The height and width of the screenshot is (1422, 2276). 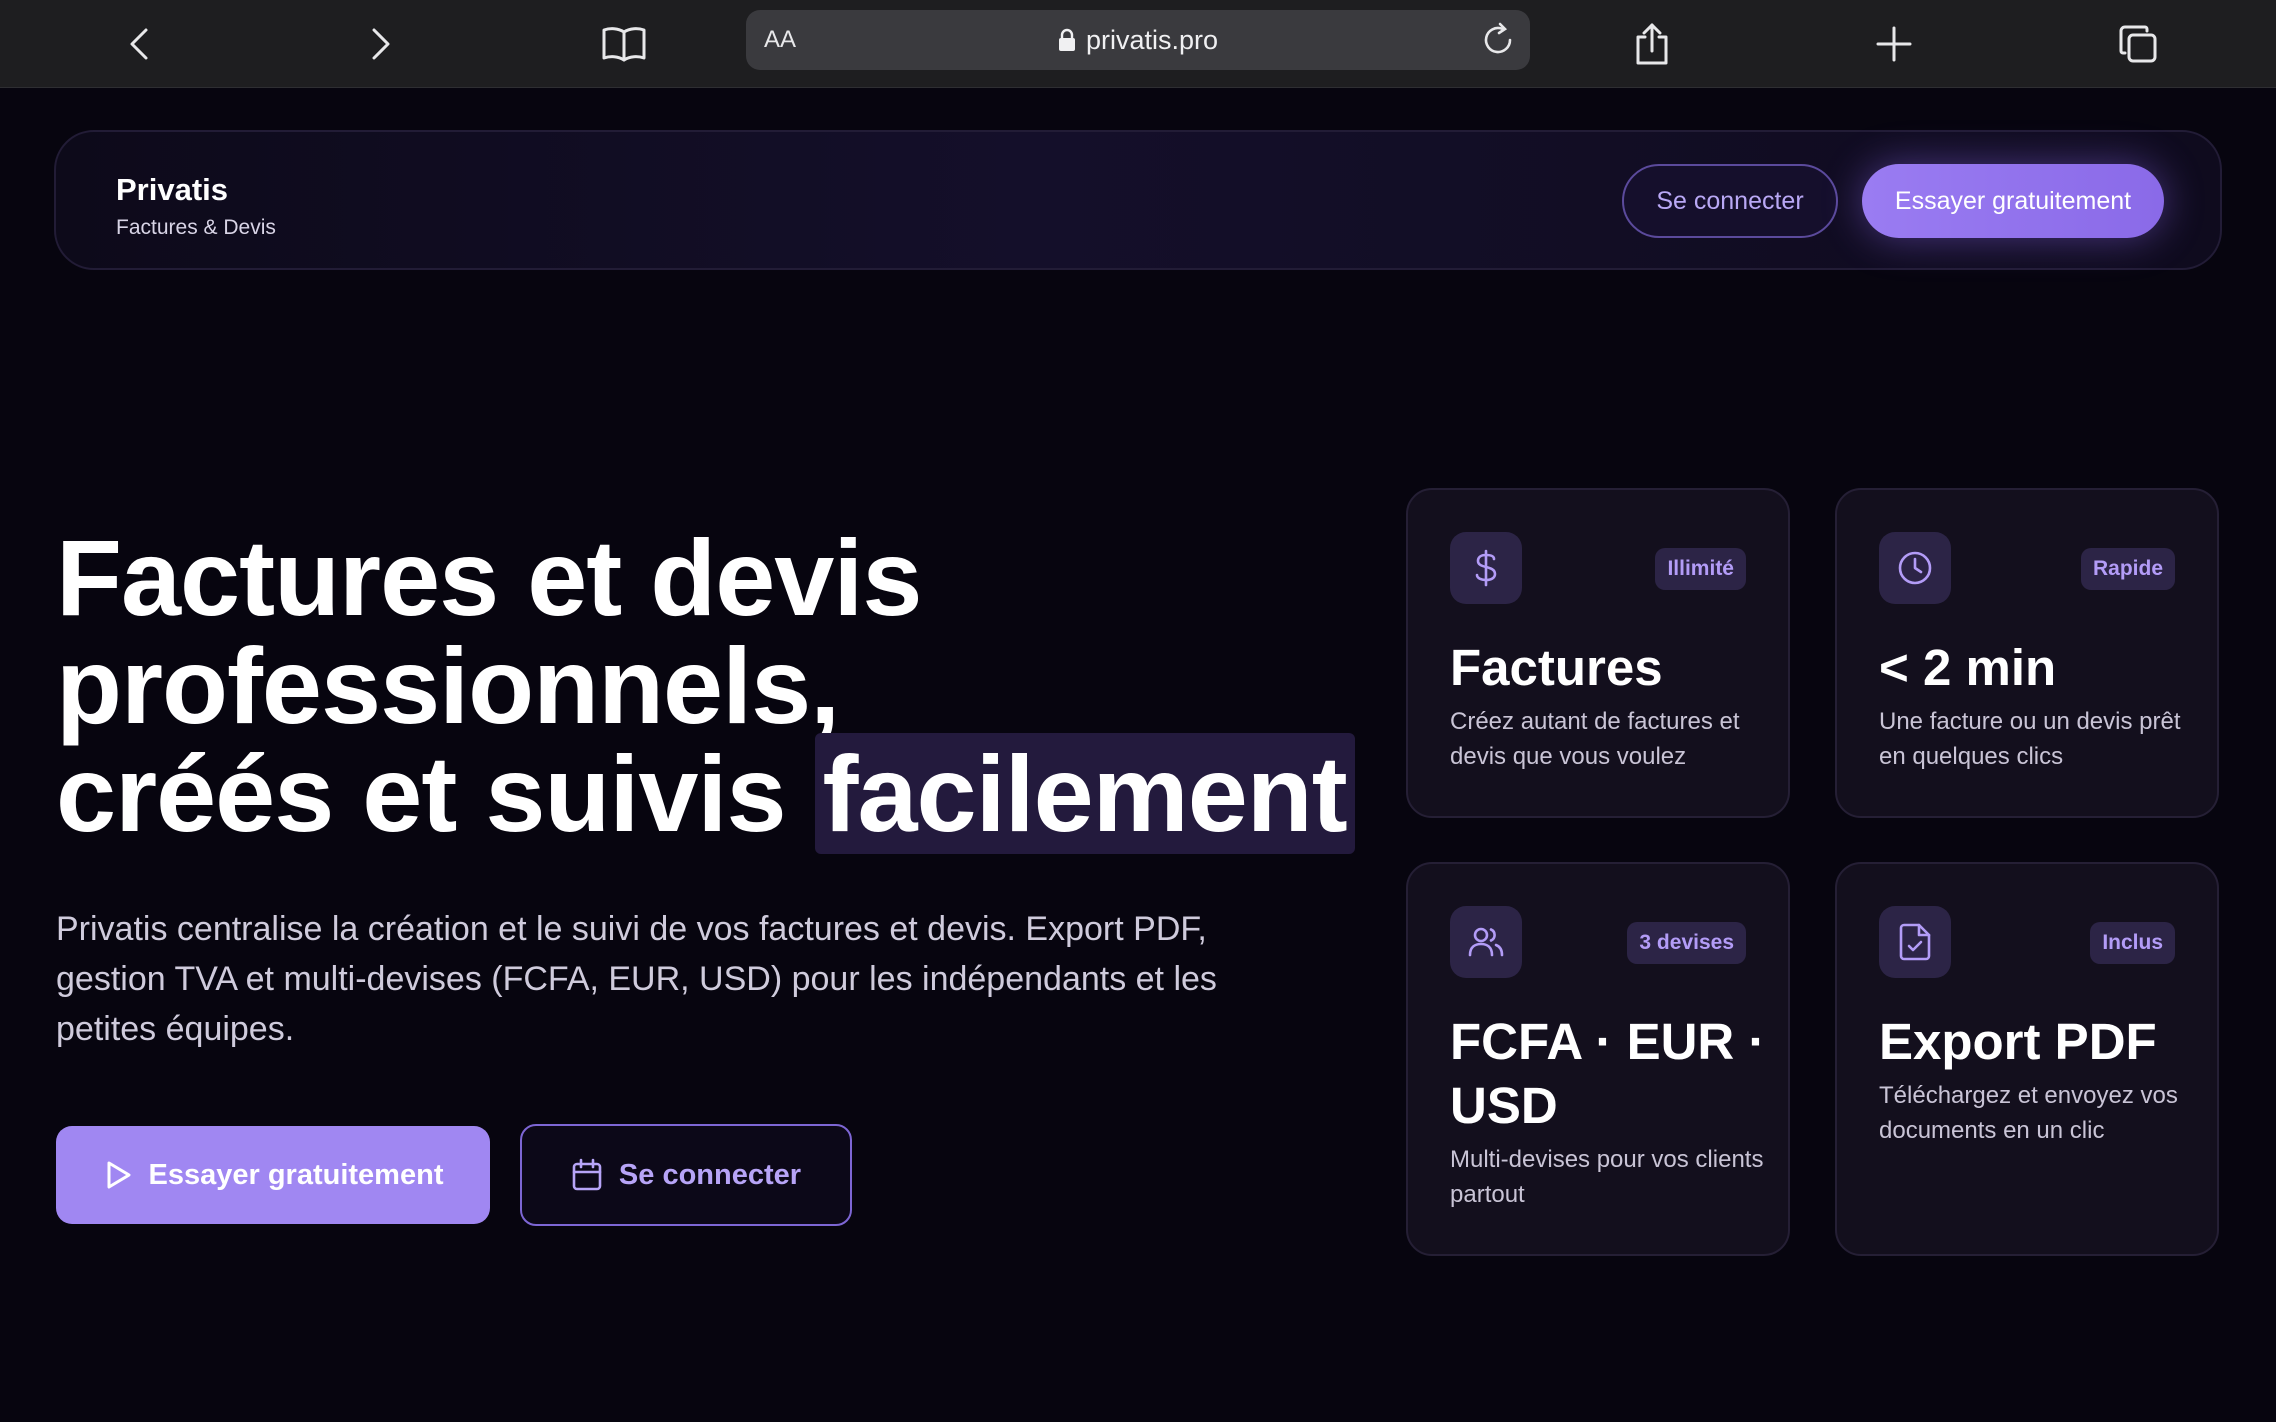 I want to click on lock-icon, so click(x=1066, y=39).